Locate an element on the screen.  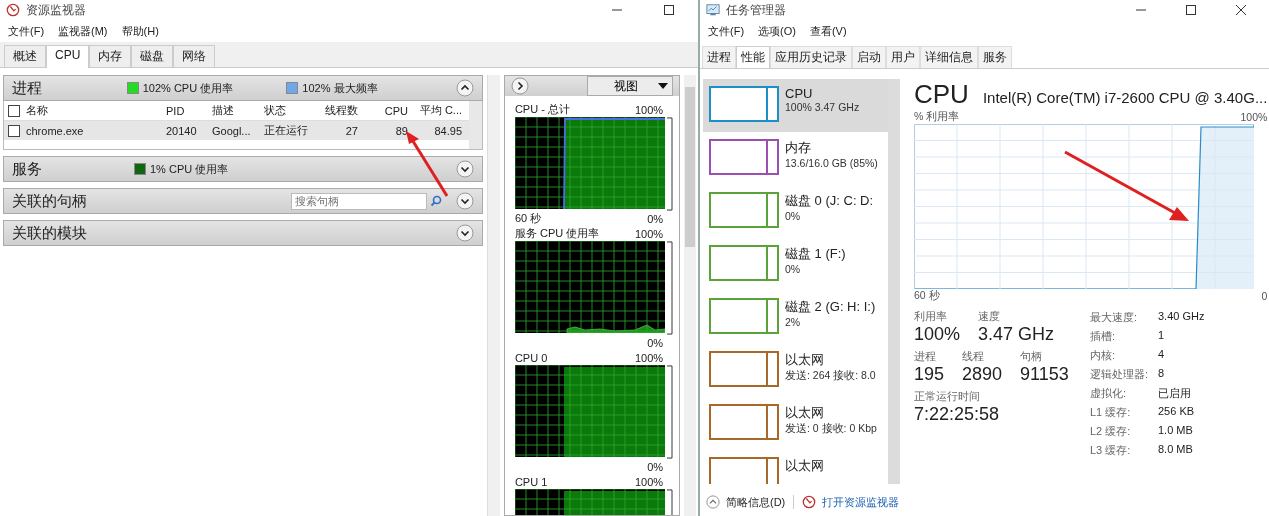
tab: CPU is located at coordinates (68, 56).